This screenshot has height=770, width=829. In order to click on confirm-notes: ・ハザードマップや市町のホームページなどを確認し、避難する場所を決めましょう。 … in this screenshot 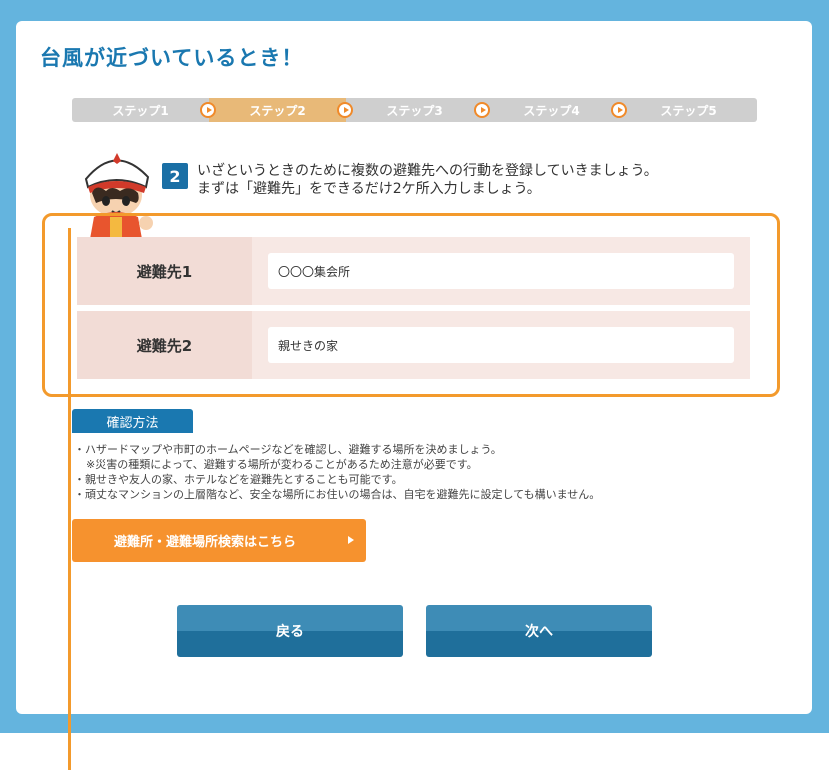, I will do `click(337, 472)`.